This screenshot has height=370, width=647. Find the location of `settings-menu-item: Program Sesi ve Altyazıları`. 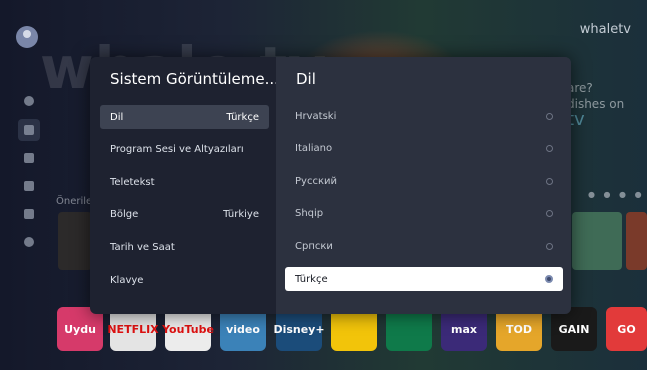

settings-menu-item: Program Sesi ve Altyazıları is located at coordinates (184, 150).